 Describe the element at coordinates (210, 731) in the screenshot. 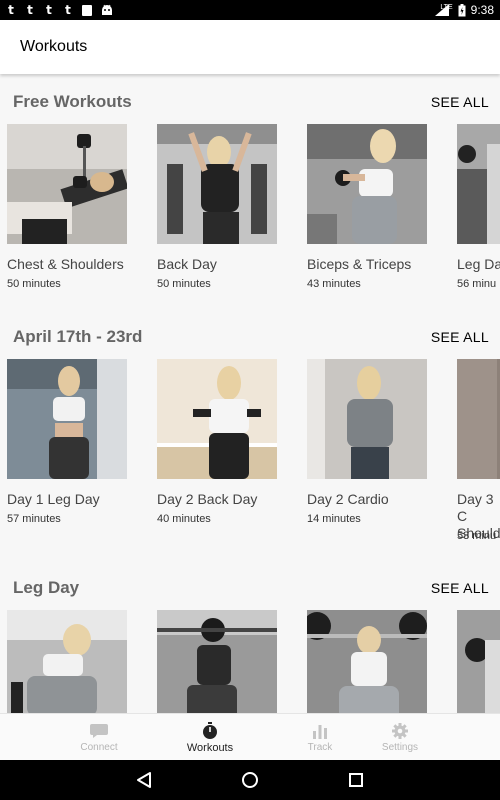

I see `stopwatch-icon` at that location.